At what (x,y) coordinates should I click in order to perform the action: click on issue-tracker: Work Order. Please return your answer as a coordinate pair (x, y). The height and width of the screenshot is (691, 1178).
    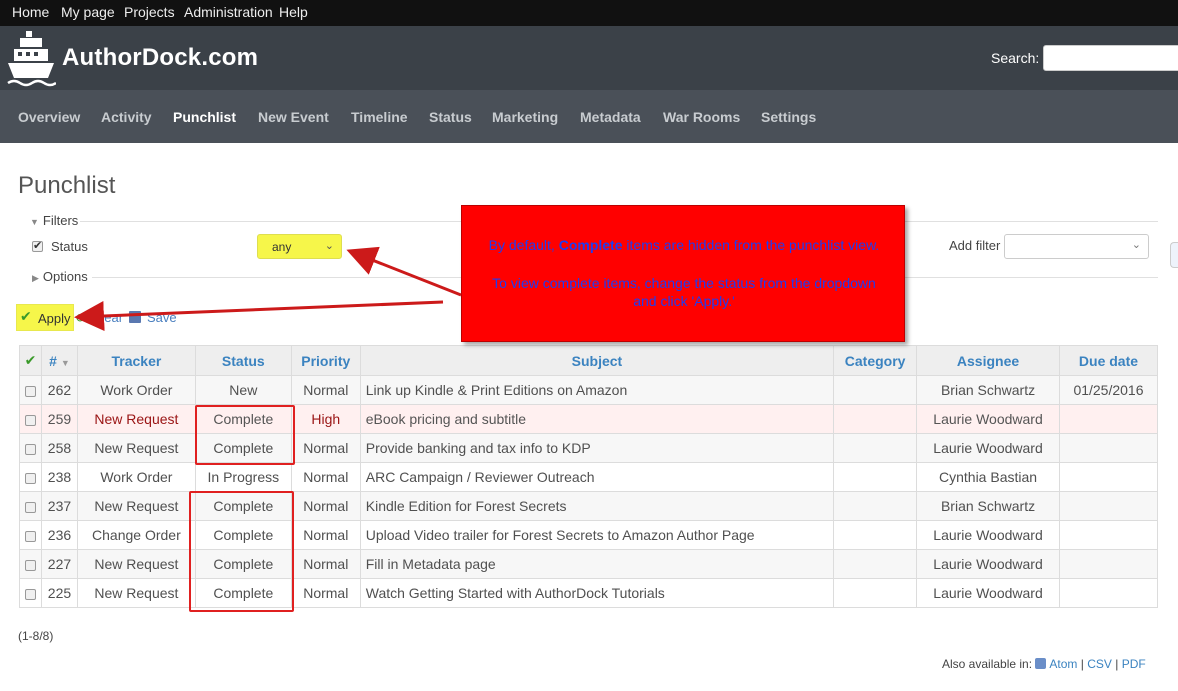
    Looking at the image, I should click on (136, 390).